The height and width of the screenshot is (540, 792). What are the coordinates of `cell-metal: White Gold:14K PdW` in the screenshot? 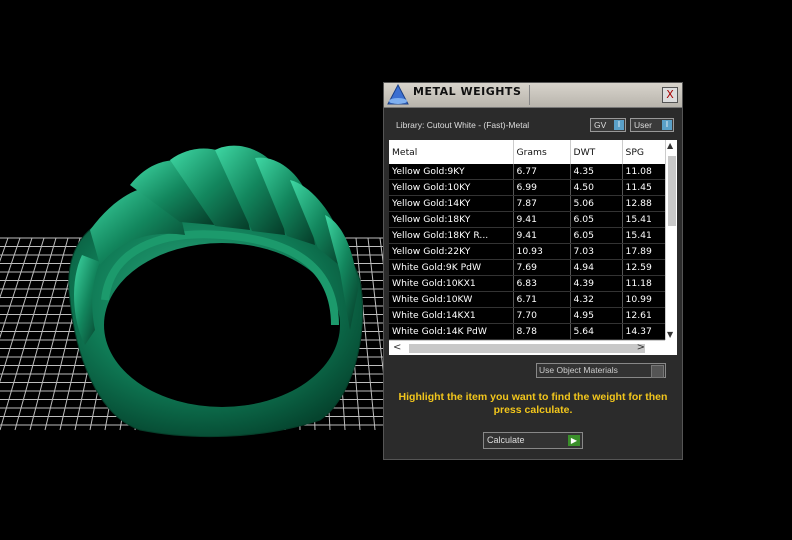 It's located at (451, 331).